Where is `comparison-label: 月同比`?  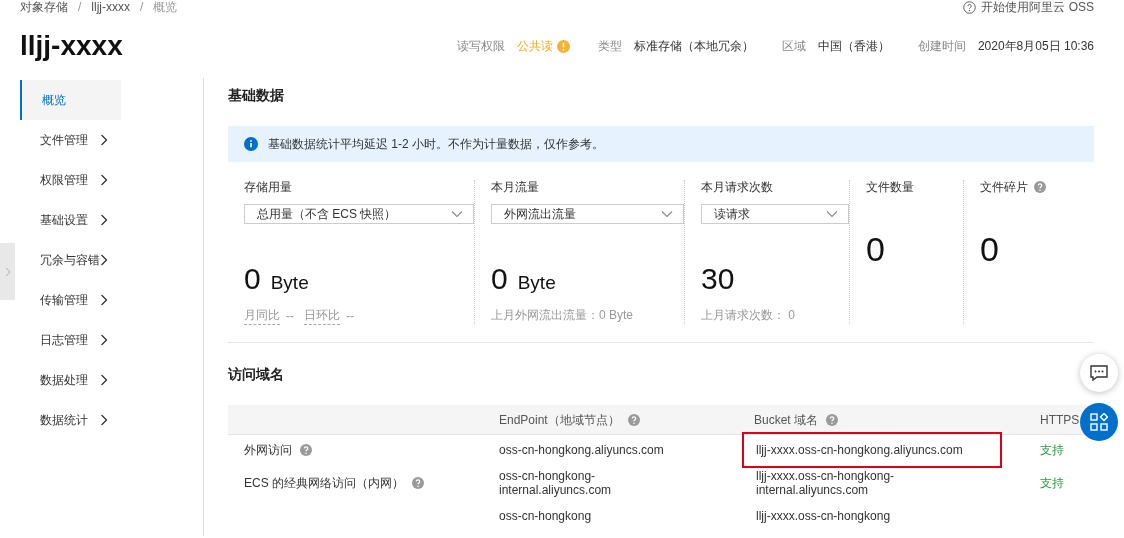 comparison-label: 月同比 is located at coordinates (262, 315).